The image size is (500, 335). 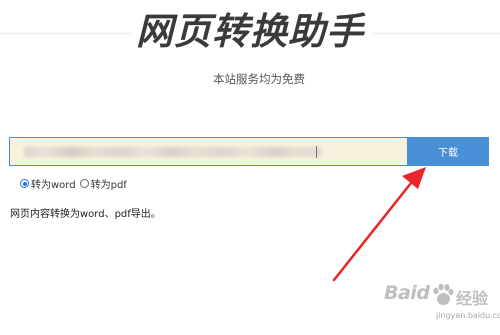 I want to click on paw-icon, so click(x=443, y=294).